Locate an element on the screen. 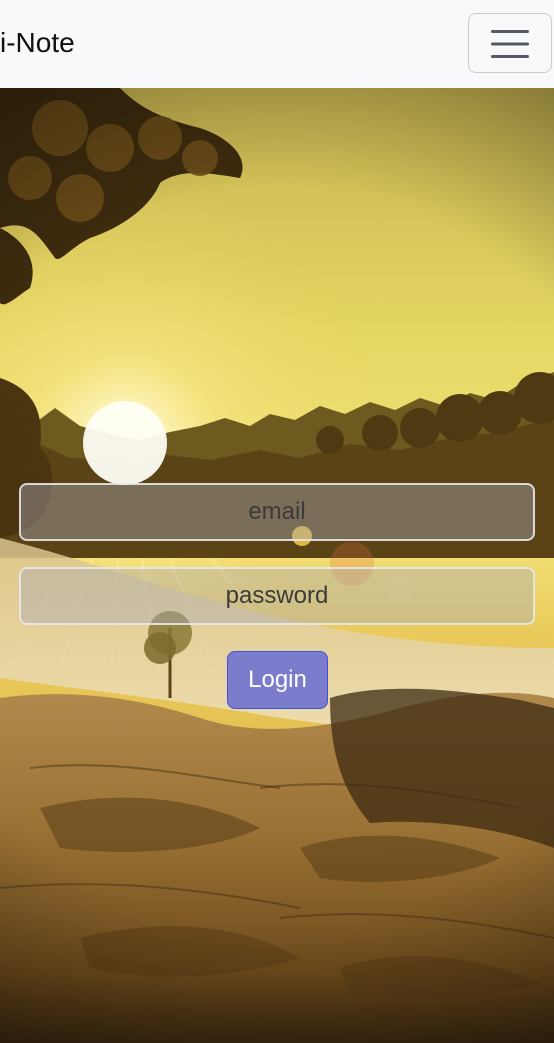 The width and height of the screenshot is (554, 1043). navbar-toggler-button is located at coordinates (510, 43).